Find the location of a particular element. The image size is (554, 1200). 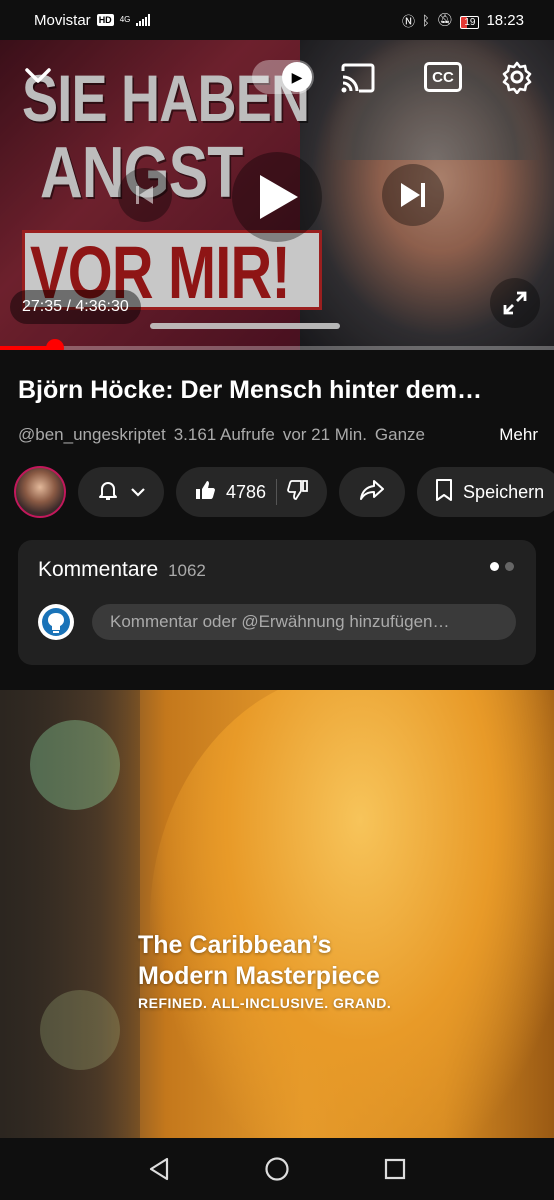

status-bar: Movistar HD 4G Ⓝ ᛒ 🔕︎ 19 18:23 is located at coordinates (277, 20).